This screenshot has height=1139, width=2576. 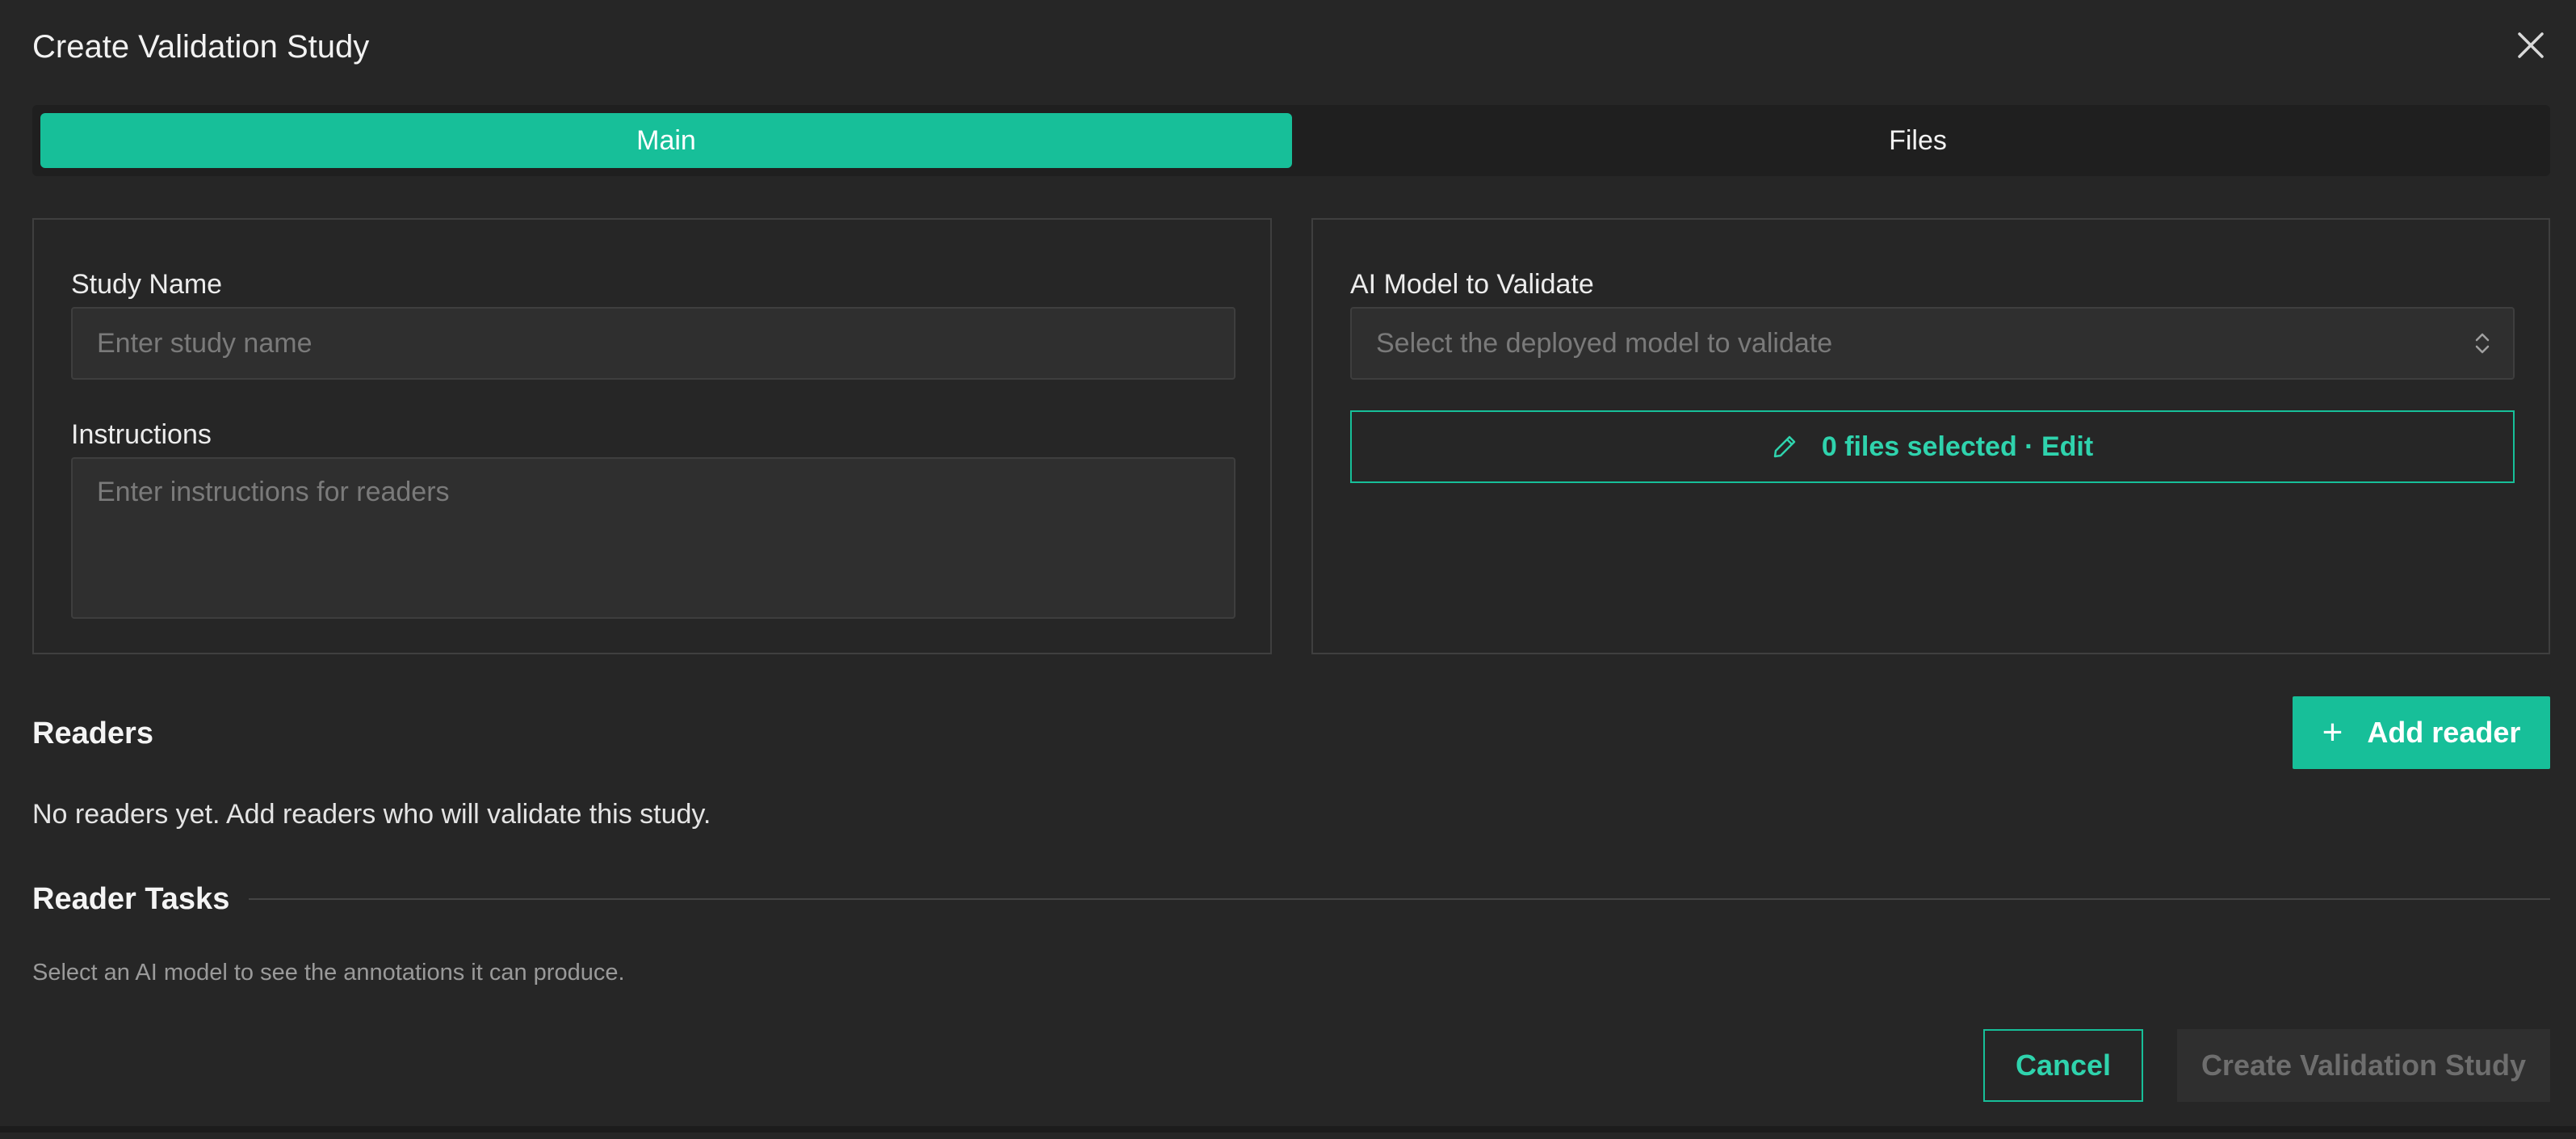 I want to click on create-validation-study-button: Create Validation Study, so click(x=2363, y=1065).